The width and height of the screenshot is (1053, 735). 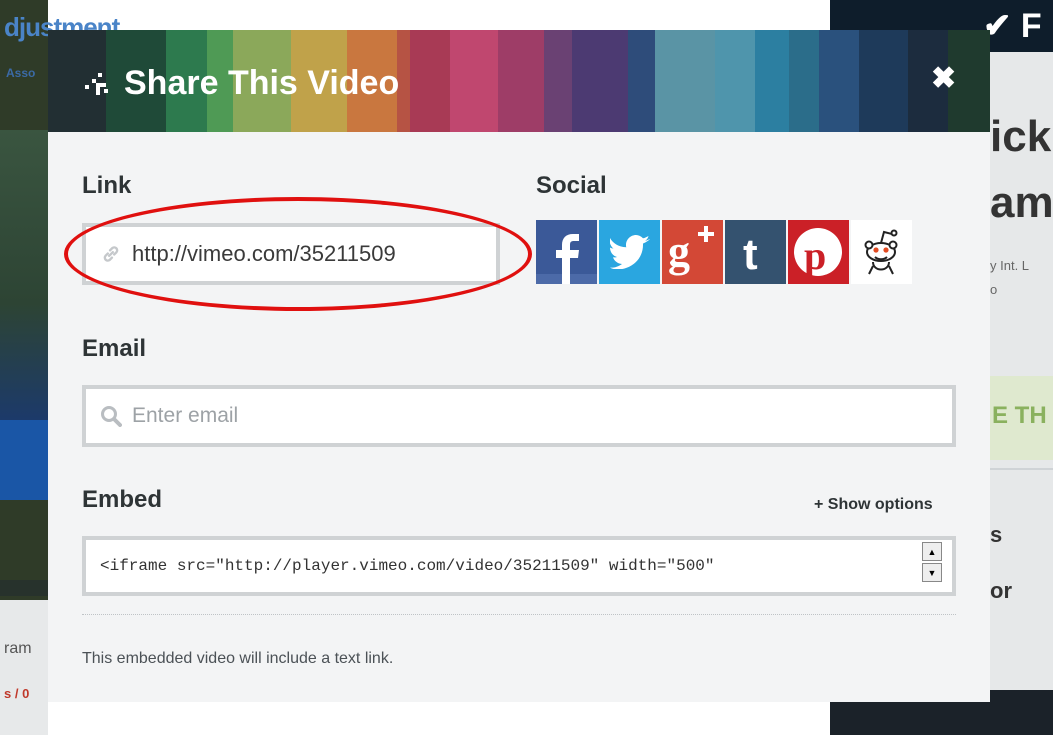 I want to click on close-button: ✖, so click(x=943, y=79).